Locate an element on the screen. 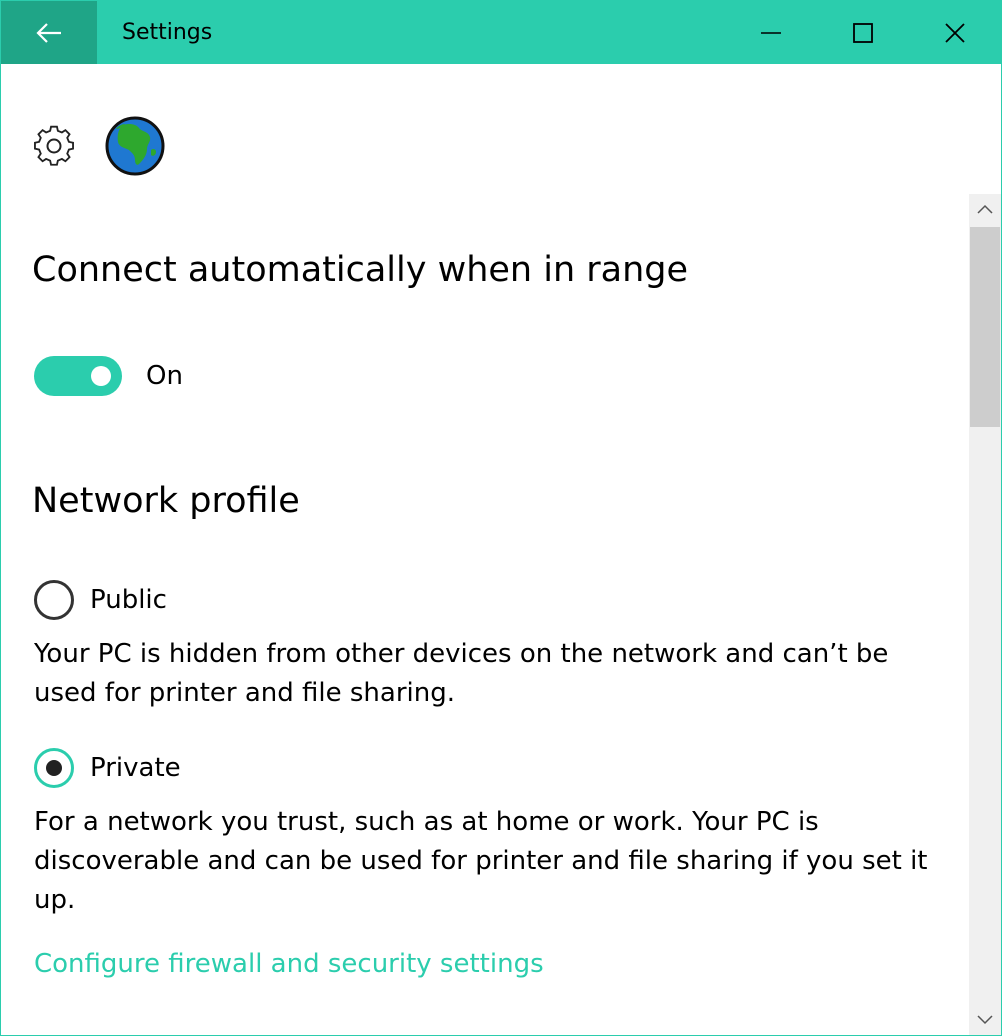 This screenshot has height=1036, width=1002. minimize-icon is located at coordinates (771, 32).